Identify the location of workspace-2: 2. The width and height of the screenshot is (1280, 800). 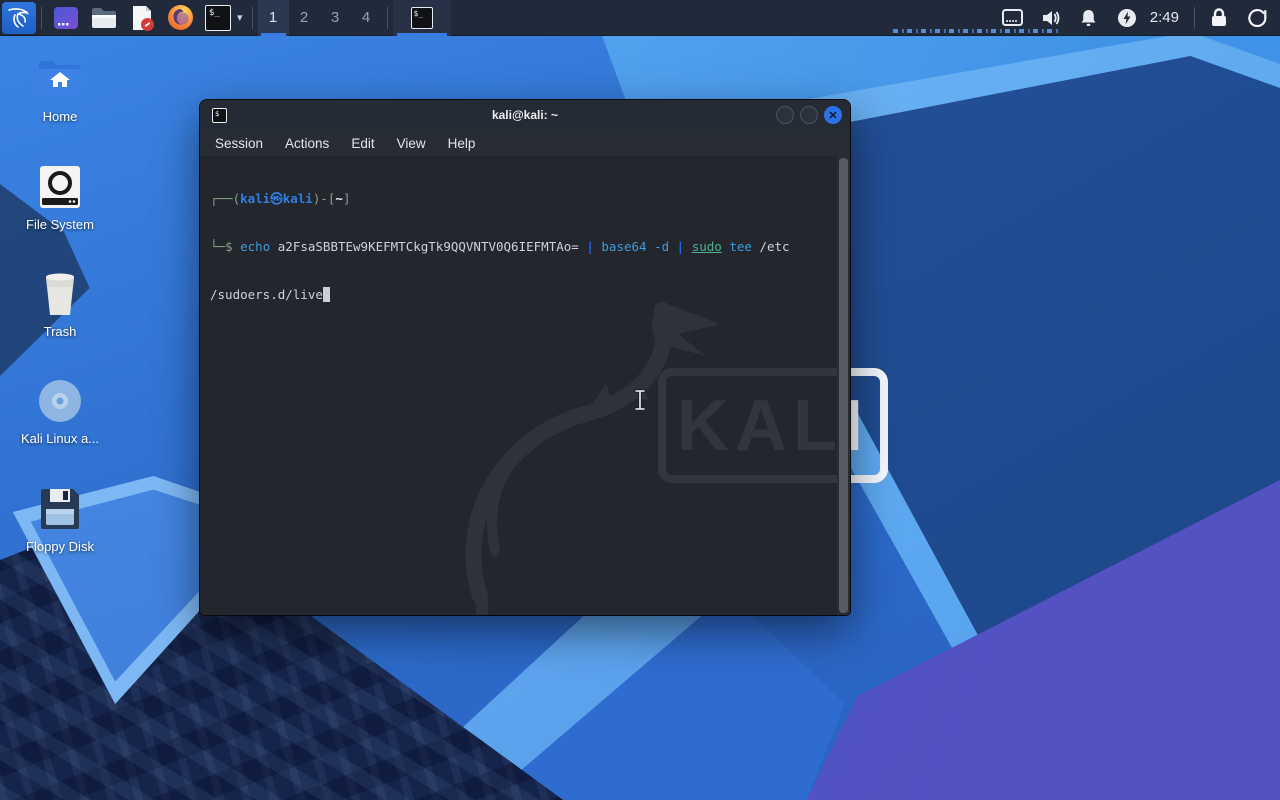
(304, 18).